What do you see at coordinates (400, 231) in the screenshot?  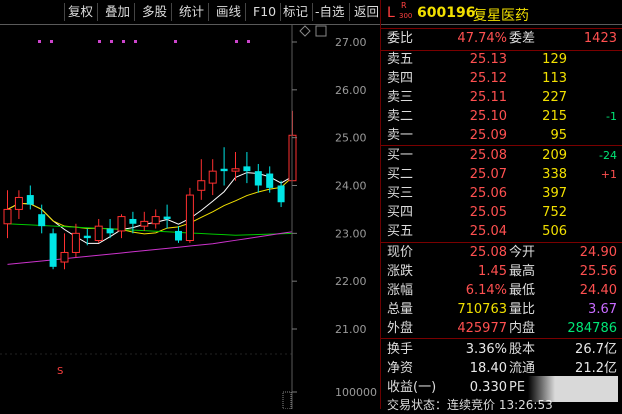 I see `bid-label: 买五` at bounding box center [400, 231].